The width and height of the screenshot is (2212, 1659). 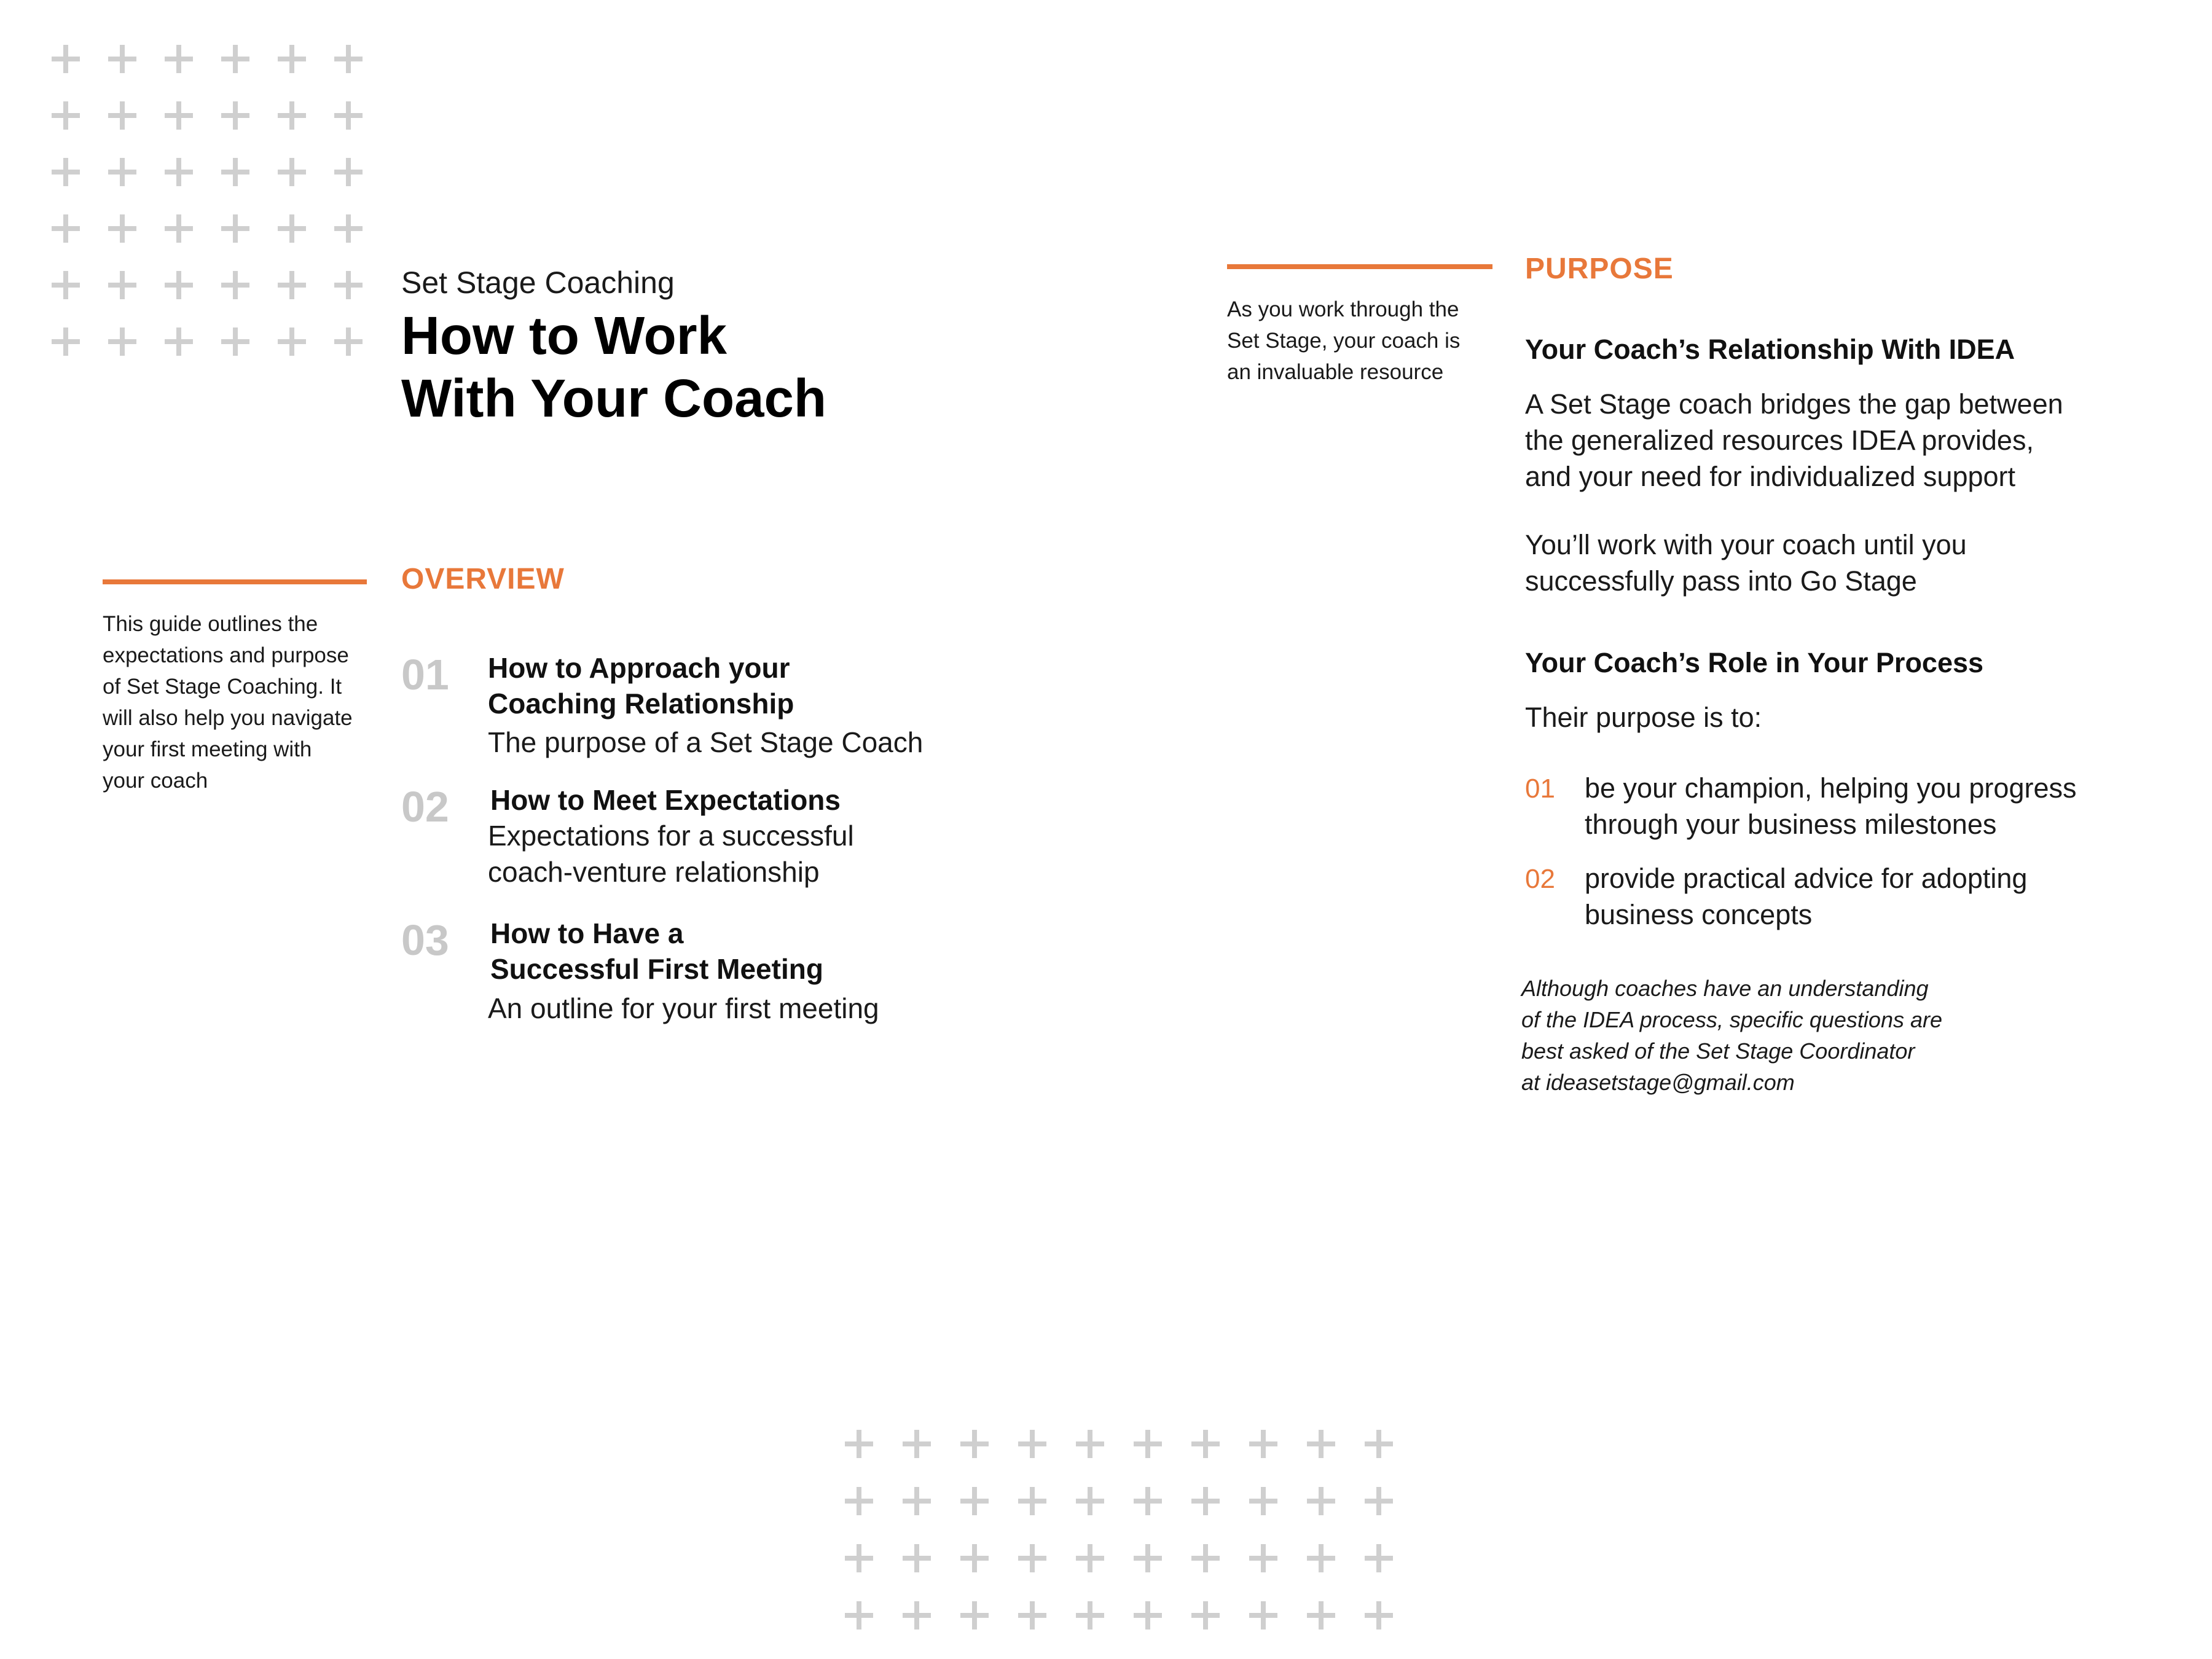 What do you see at coordinates (1791, 824) in the screenshot?
I see `purpose-list-line: through your business milestones` at bounding box center [1791, 824].